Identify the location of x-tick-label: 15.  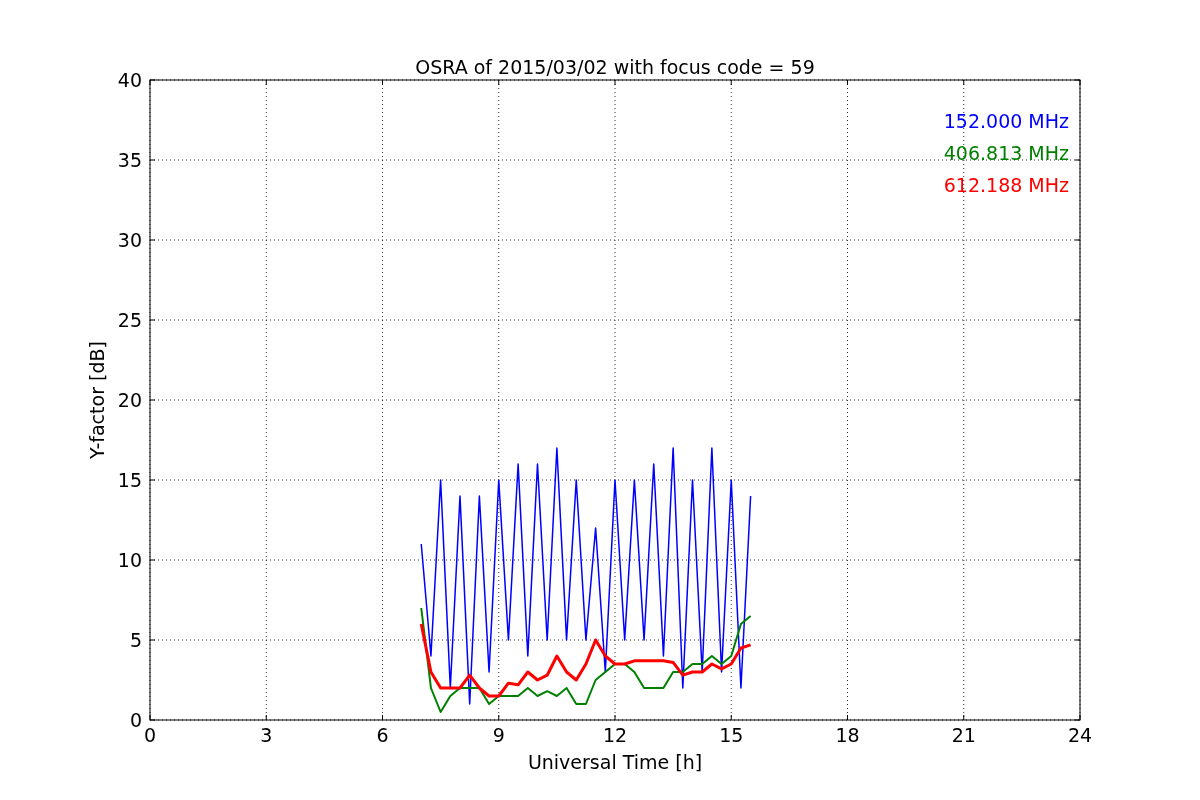
(731, 735).